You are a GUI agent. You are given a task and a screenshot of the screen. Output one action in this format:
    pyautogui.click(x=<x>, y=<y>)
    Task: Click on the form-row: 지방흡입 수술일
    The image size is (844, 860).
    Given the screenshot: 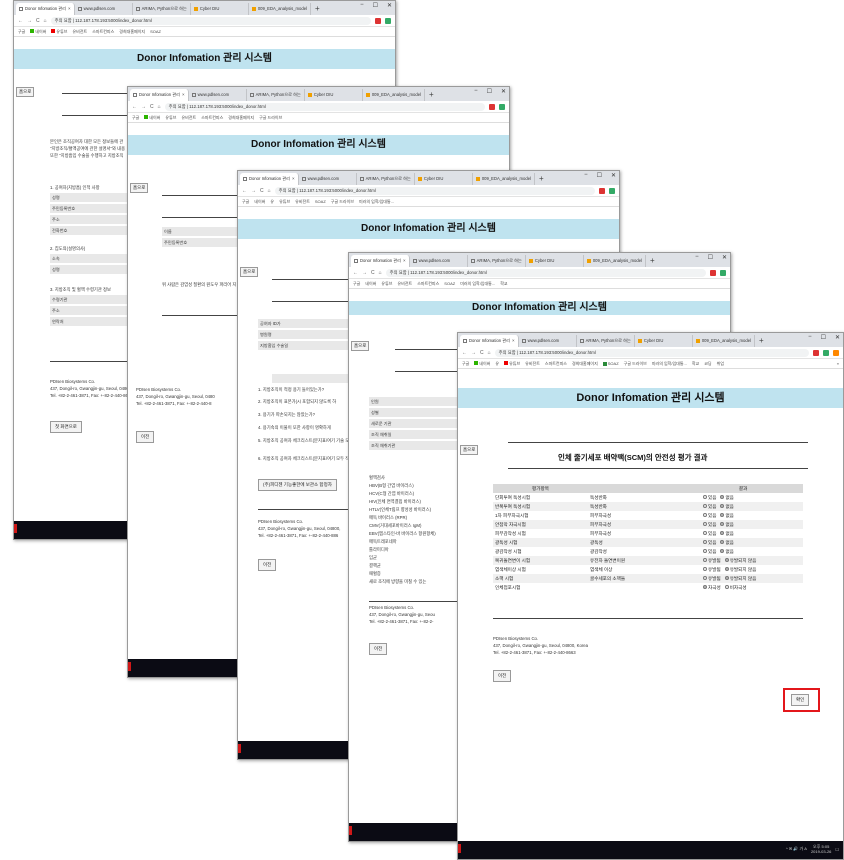 What is the action you would take?
    pyautogui.click(x=308, y=345)
    